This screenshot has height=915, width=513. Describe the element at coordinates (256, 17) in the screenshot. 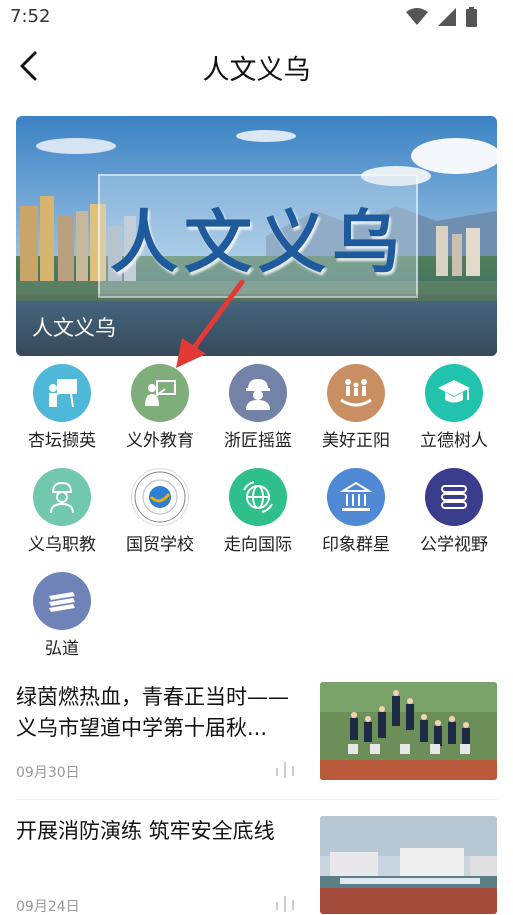

I see `status-bar: 7:52` at that location.